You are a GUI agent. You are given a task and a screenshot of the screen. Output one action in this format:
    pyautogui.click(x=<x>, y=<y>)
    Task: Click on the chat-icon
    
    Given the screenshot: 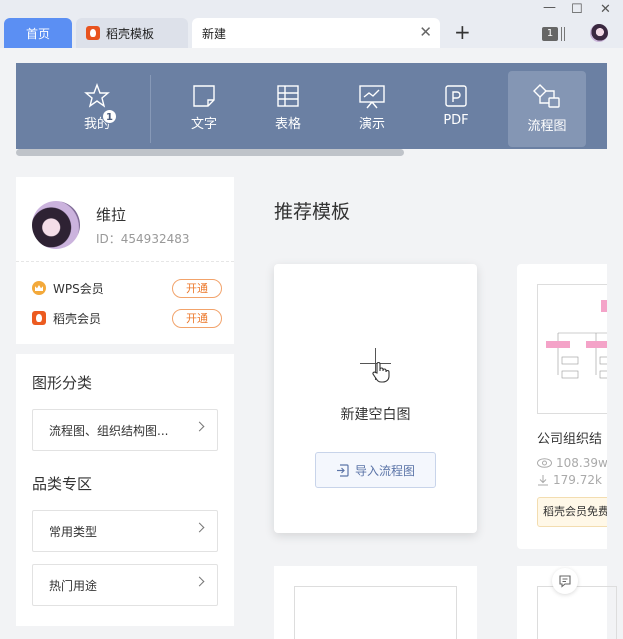 What is the action you would take?
    pyautogui.click(x=565, y=581)
    